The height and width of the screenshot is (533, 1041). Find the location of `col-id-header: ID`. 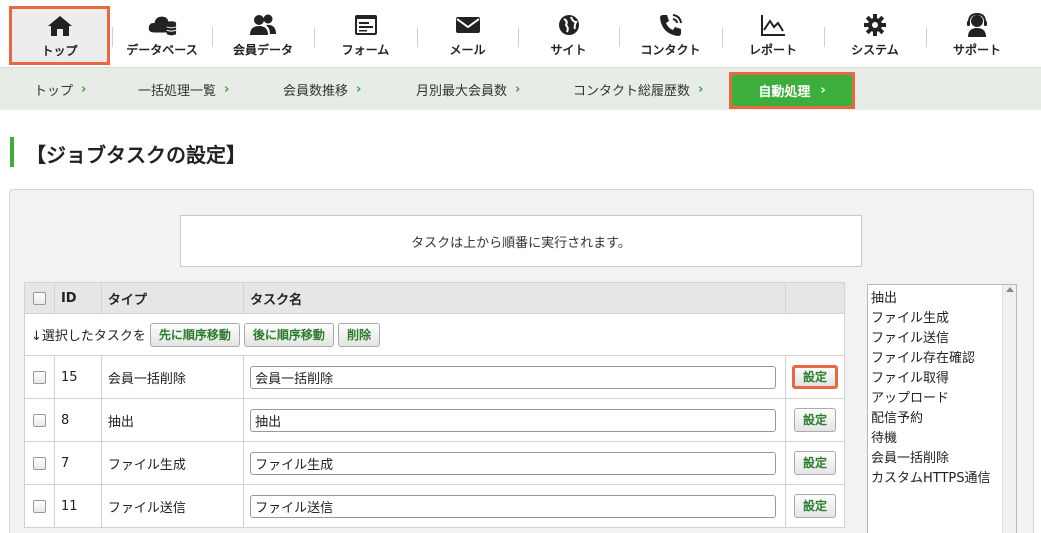

col-id-header: ID is located at coordinates (77, 298).